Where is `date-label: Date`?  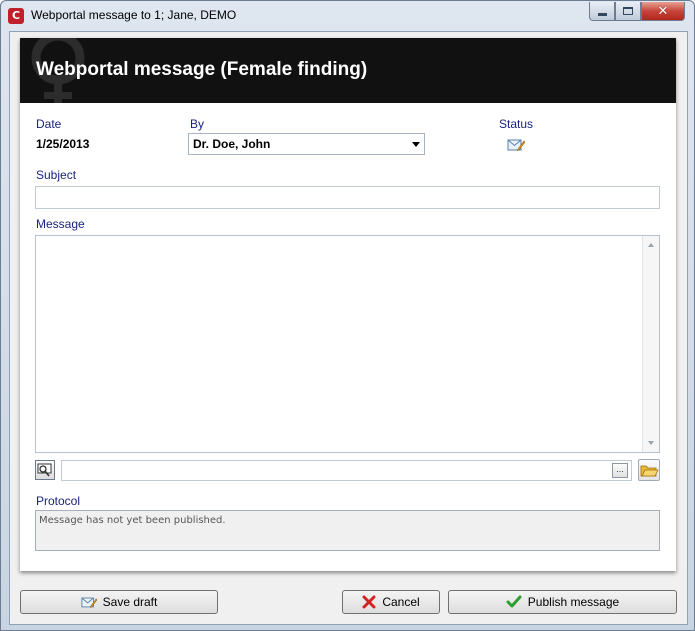 date-label: Date is located at coordinates (49, 124).